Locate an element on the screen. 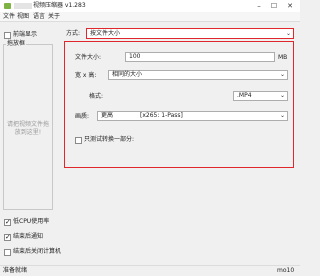 This screenshot has height=276, width=320. format-label: 格式: is located at coordinates (96, 96).